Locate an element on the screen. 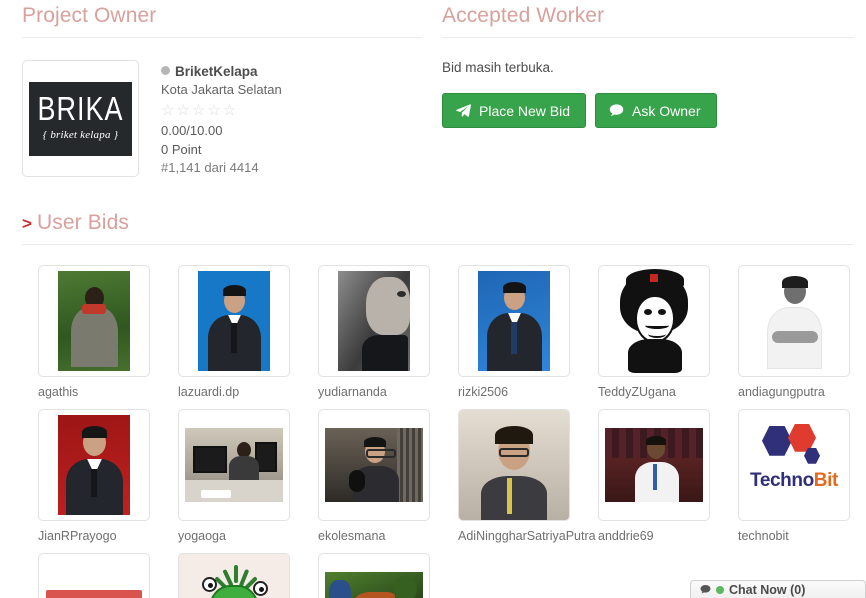  comment-icon is located at coordinates (616, 110).